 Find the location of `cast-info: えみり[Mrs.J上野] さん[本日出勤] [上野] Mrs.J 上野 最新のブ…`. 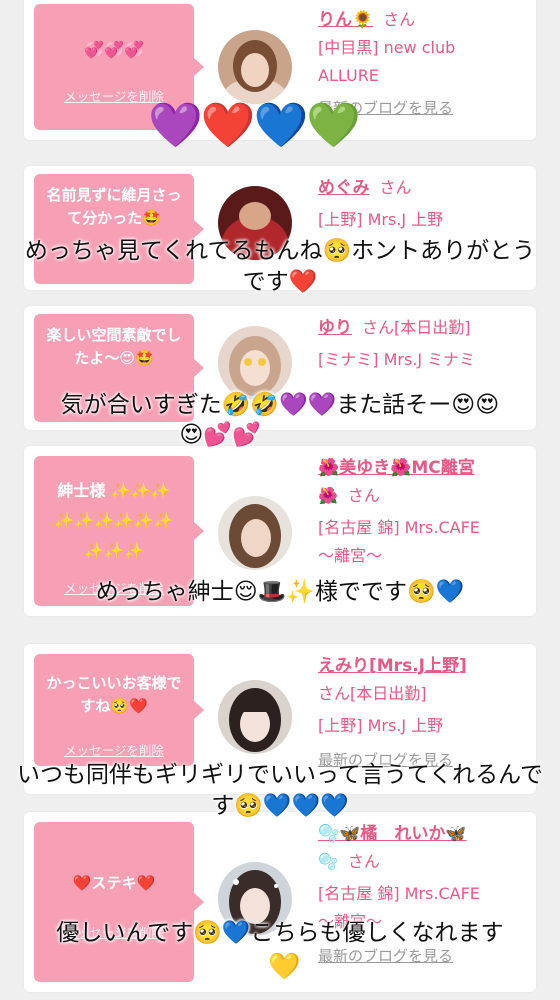

cast-info: えみり[Mrs.J上野] さん[本日出勤] [上野] Mrs.J 上野 最新のブ… is located at coordinates (423, 713).